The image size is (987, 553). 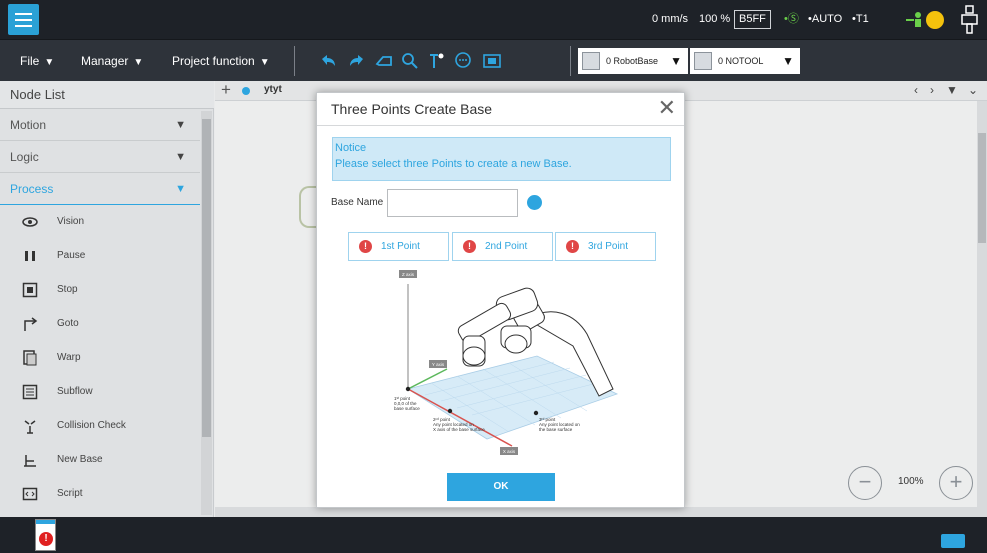 I want to click on keyboard-icon, so click(x=953, y=541).